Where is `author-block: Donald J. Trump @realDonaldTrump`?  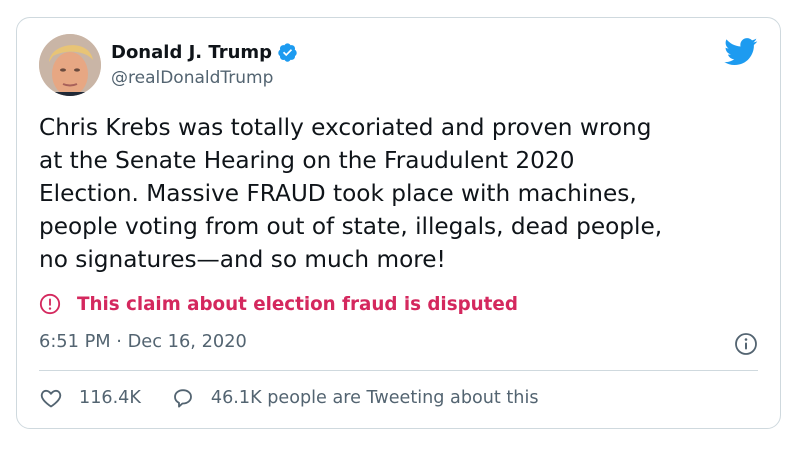
author-block: Donald J. Trump @realDonaldTrump is located at coordinates (204, 64).